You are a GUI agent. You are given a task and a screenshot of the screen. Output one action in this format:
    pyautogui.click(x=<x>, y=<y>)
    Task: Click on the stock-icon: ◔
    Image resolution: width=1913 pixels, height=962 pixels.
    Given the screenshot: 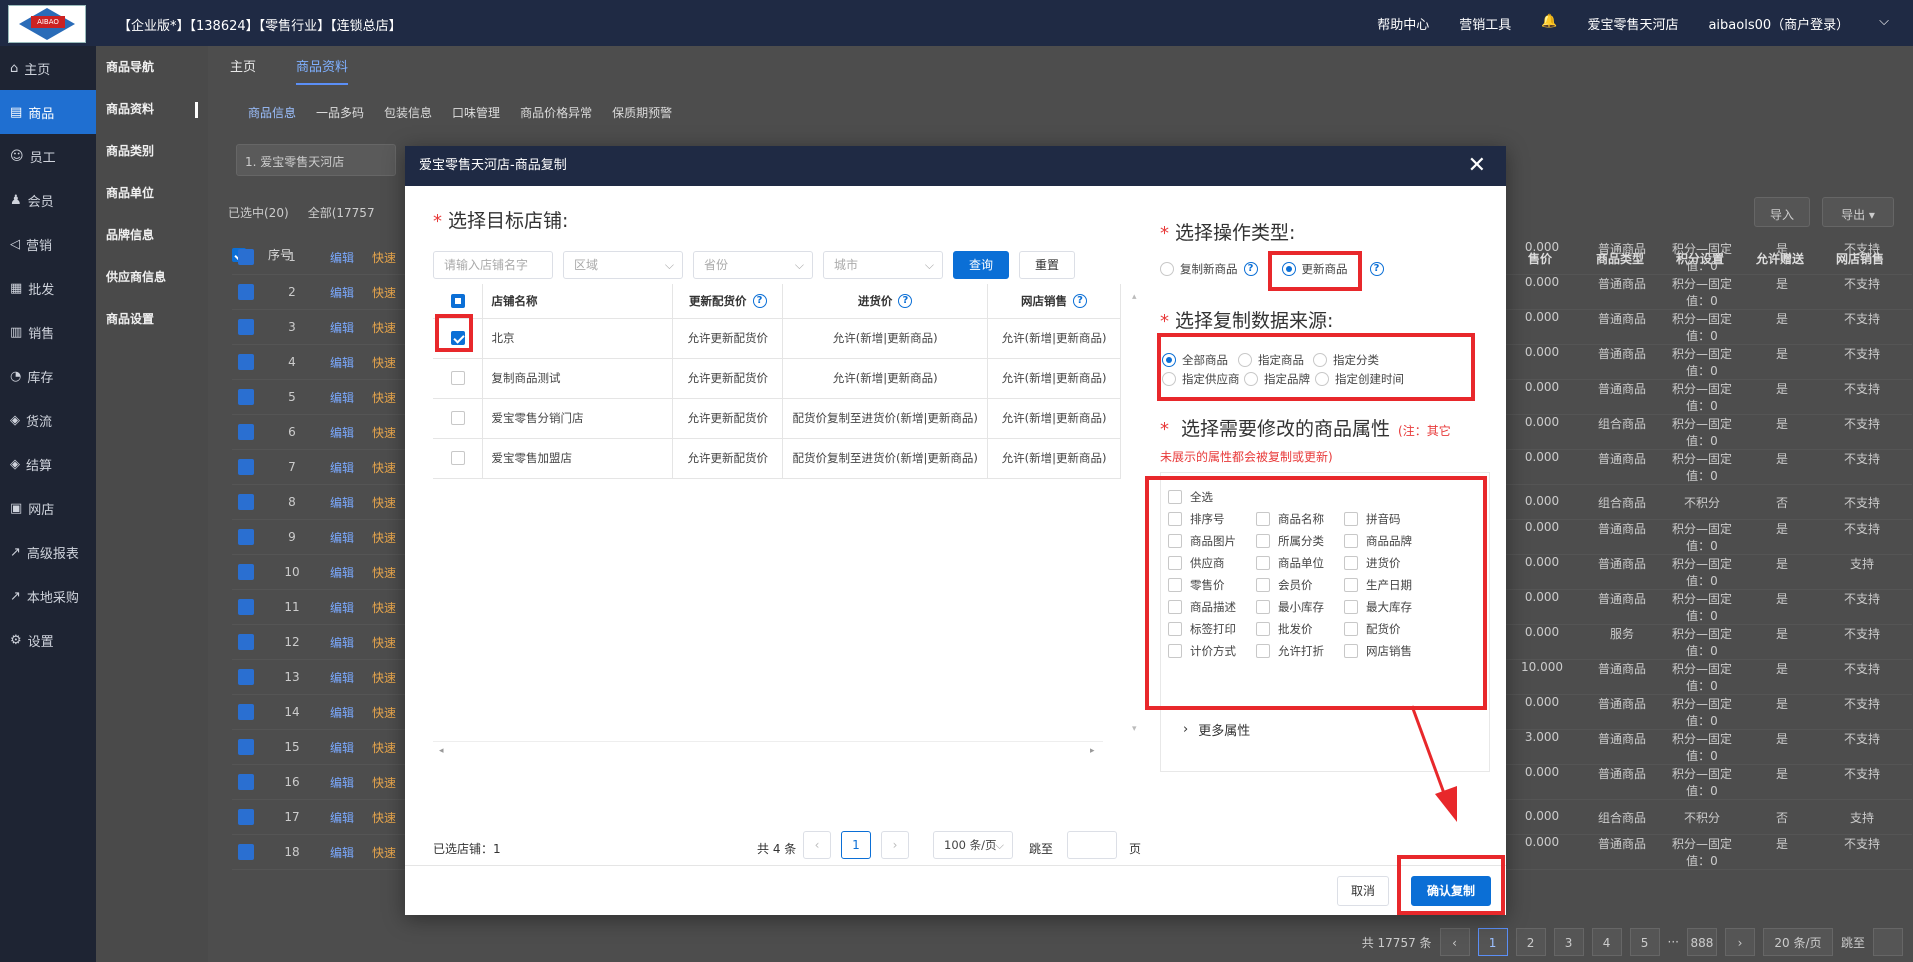 What is the action you would take?
    pyautogui.click(x=16, y=376)
    